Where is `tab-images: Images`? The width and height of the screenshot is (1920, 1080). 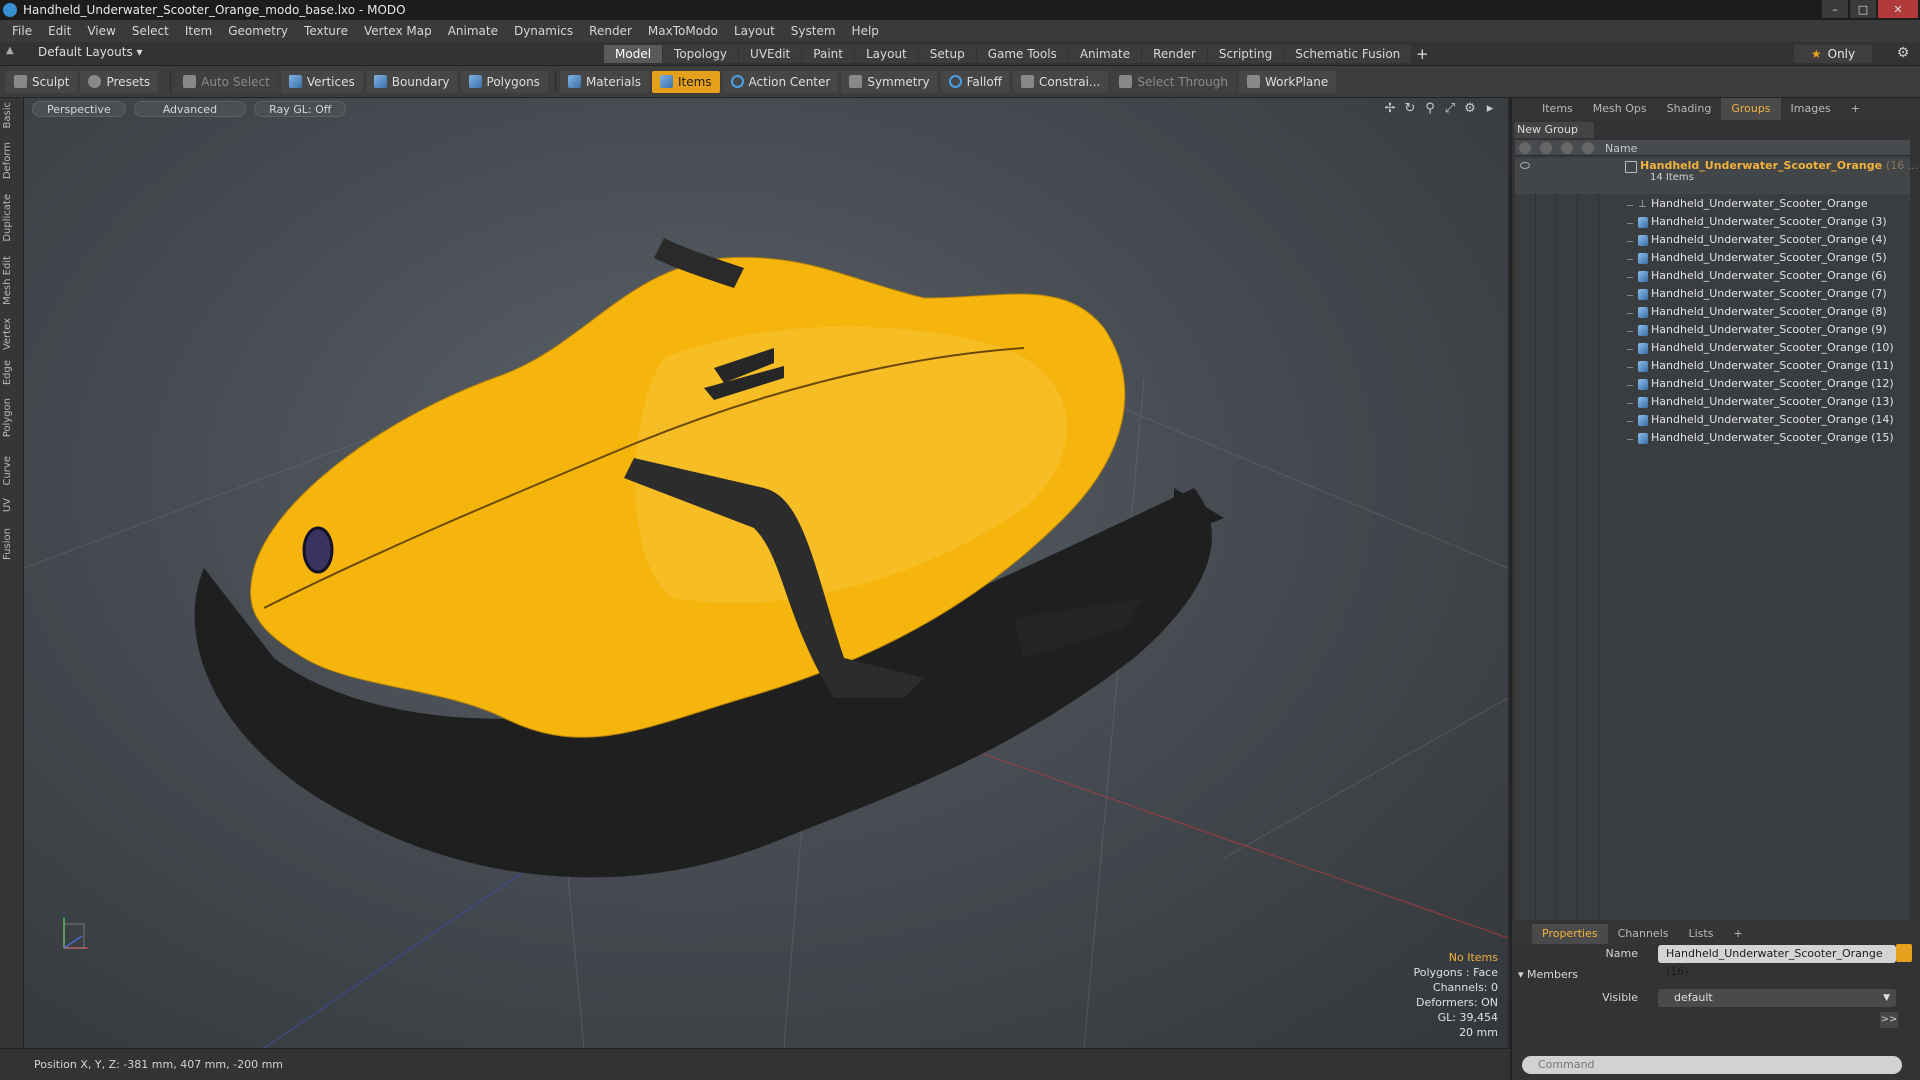 tab-images: Images is located at coordinates (1811, 109).